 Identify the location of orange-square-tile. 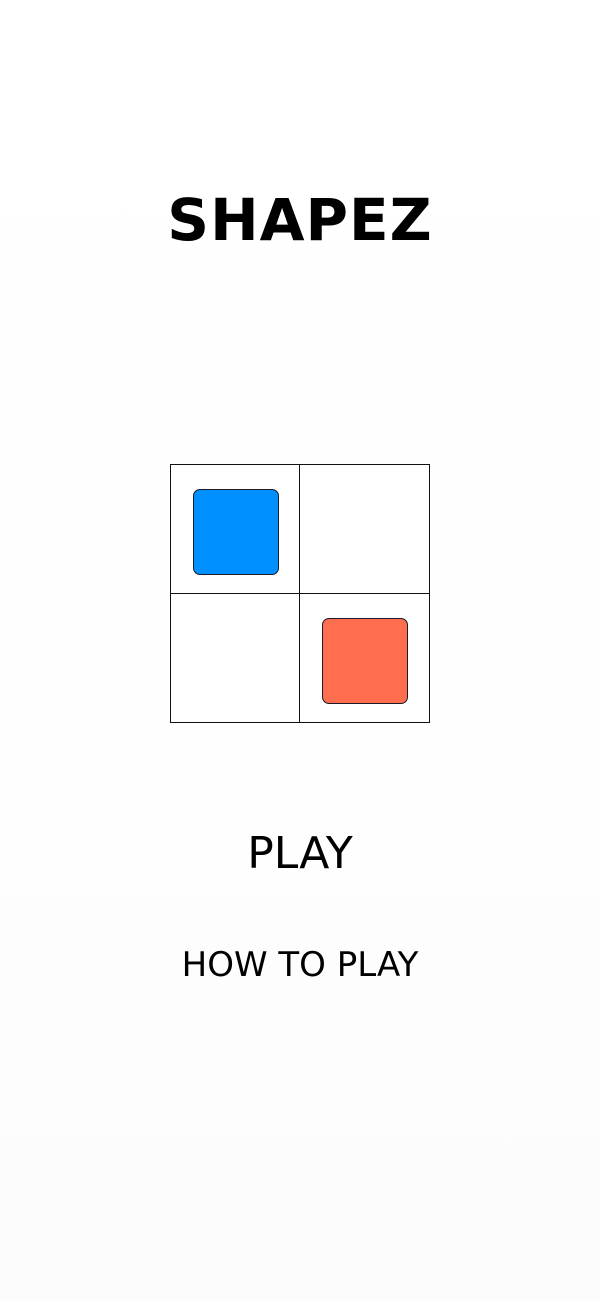
(365, 660).